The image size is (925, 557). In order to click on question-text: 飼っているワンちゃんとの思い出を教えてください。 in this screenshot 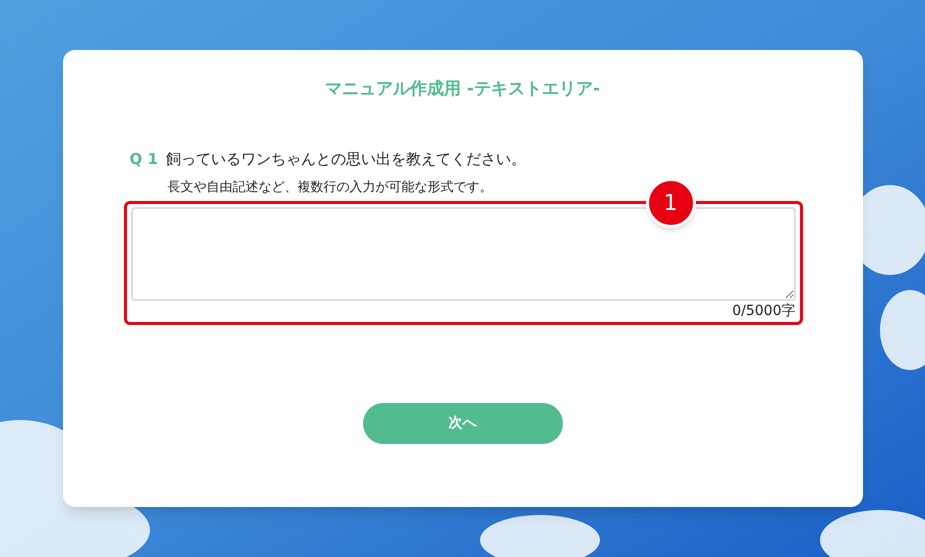, I will do `click(346, 159)`.